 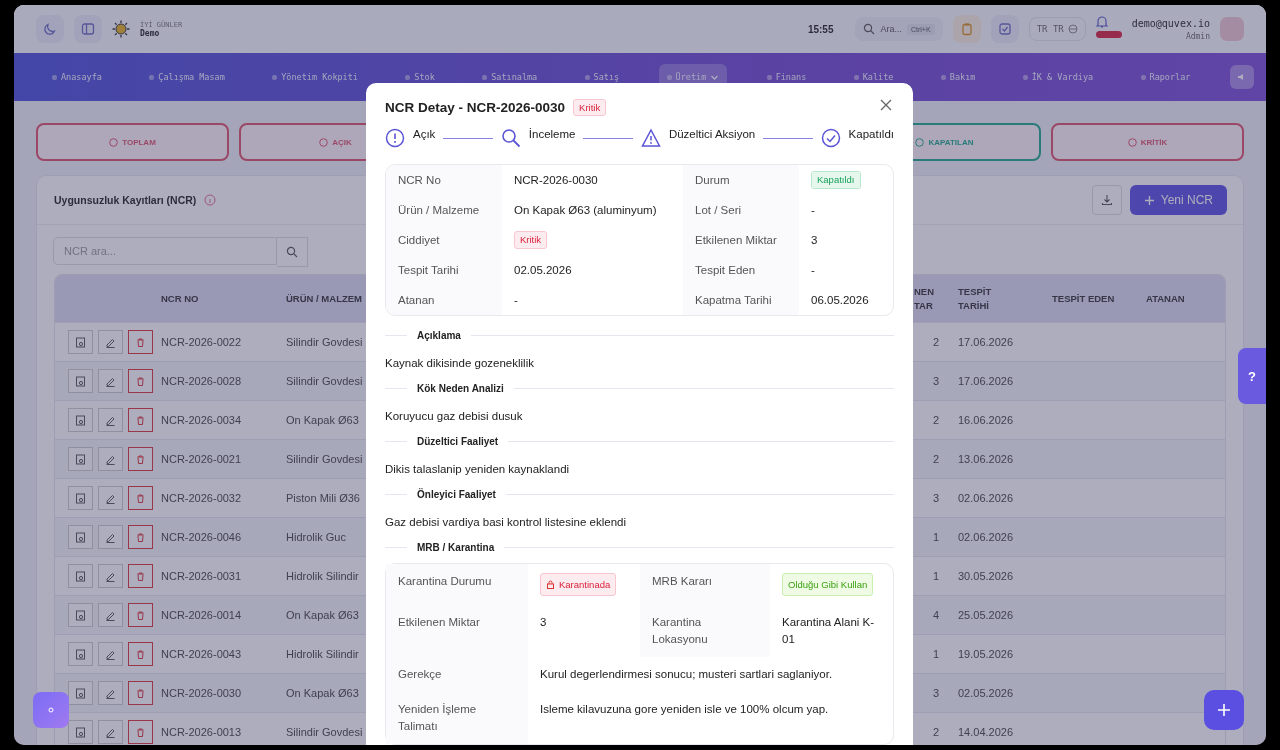 What do you see at coordinates (202, 459) in the screenshot?
I see `table-cell-text: NCR-2026-0021` at bounding box center [202, 459].